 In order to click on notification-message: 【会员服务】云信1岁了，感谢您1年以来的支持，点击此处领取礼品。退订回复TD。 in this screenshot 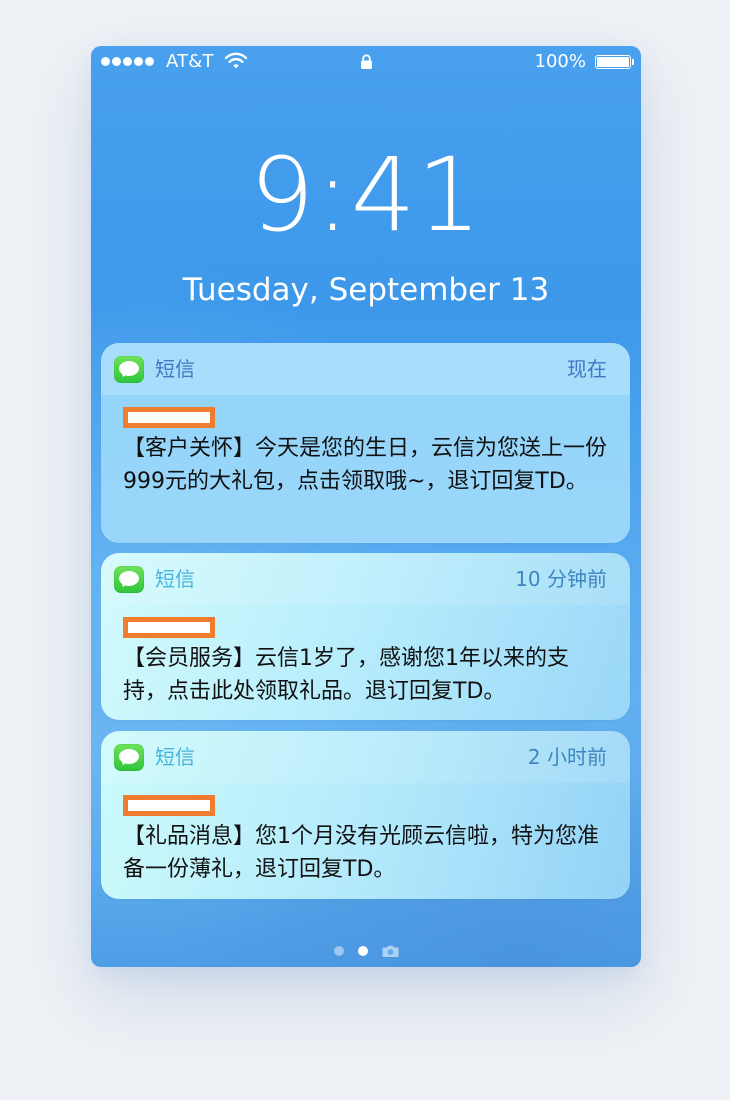, I will do `click(346, 675)`.